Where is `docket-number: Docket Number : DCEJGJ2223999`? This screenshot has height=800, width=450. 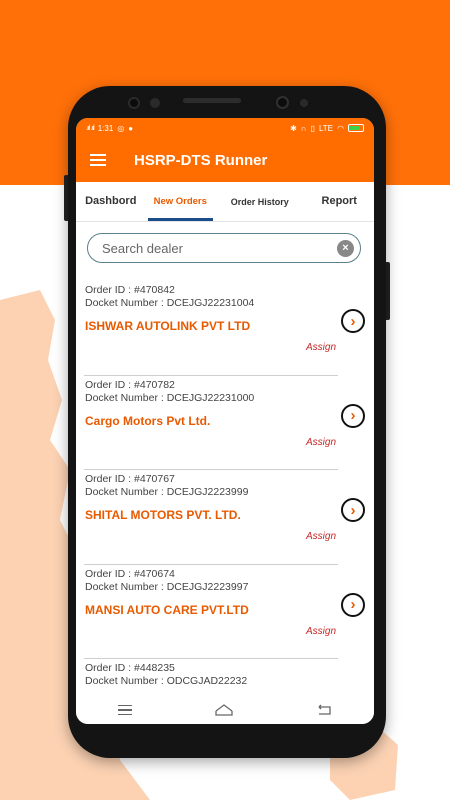
docket-number: Docket Number : DCEJGJ2223999 is located at coordinates (167, 492).